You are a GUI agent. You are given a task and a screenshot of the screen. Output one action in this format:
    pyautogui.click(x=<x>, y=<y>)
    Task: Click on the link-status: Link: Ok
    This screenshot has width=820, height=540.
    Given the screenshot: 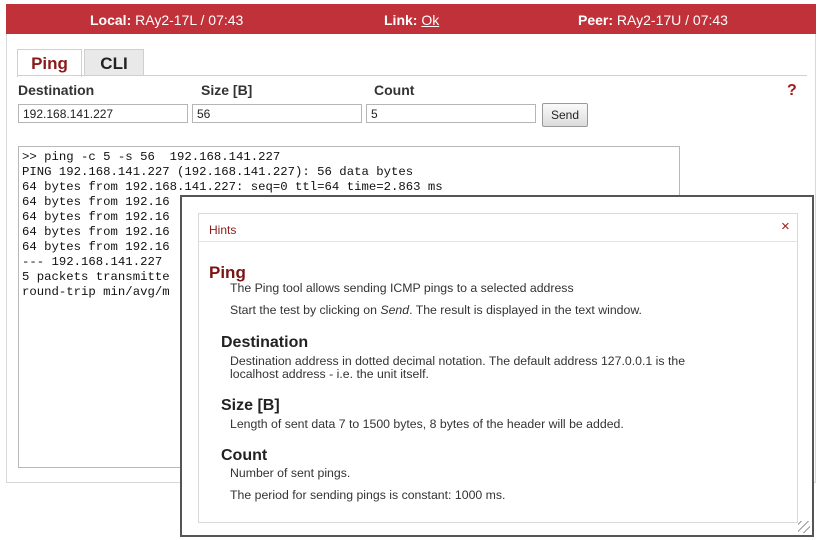 What is the action you would take?
    pyautogui.click(x=412, y=20)
    